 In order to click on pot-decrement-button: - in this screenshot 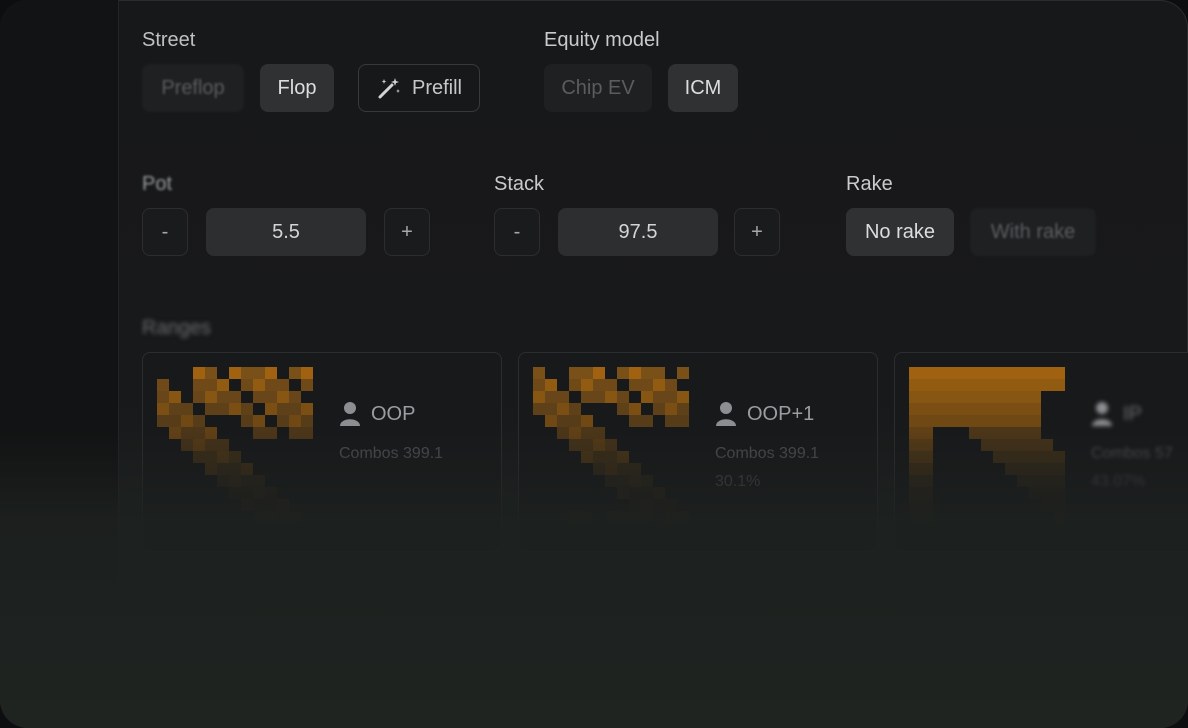, I will do `click(165, 232)`.